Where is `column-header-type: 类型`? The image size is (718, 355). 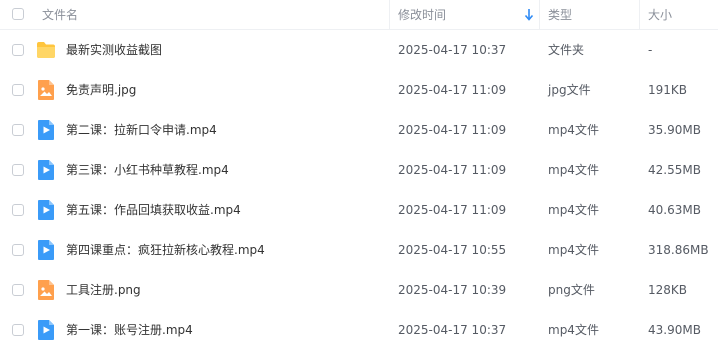 column-header-type: 类型 is located at coordinates (560, 15).